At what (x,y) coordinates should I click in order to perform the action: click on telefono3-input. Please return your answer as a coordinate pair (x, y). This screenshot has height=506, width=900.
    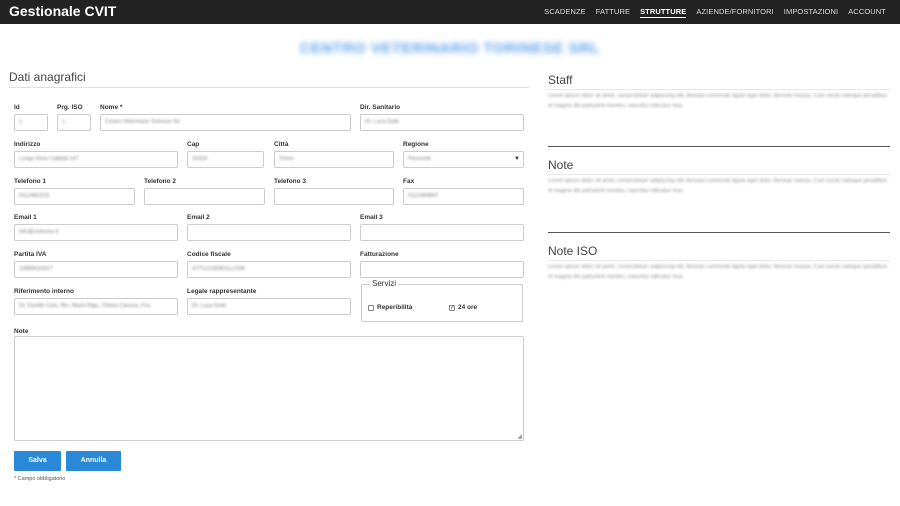
    Looking at the image, I should click on (334, 196).